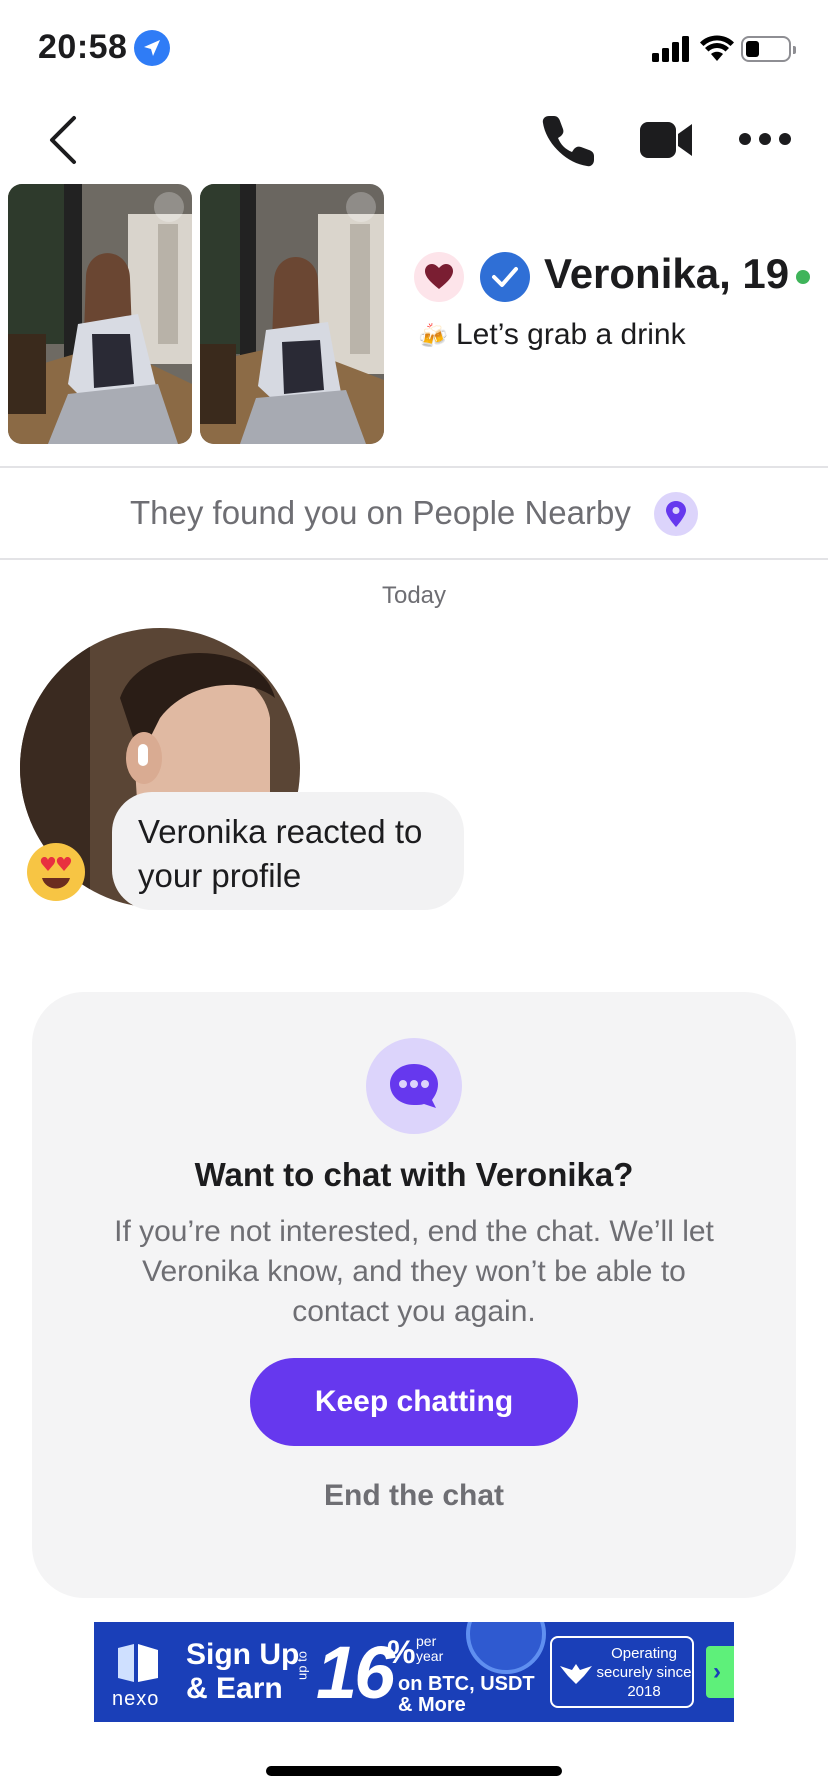 This screenshot has width=828, height=1792. What do you see at coordinates (505, 277) in the screenshot?
I see `verified-check-icon` at bounding box center [505, 277].